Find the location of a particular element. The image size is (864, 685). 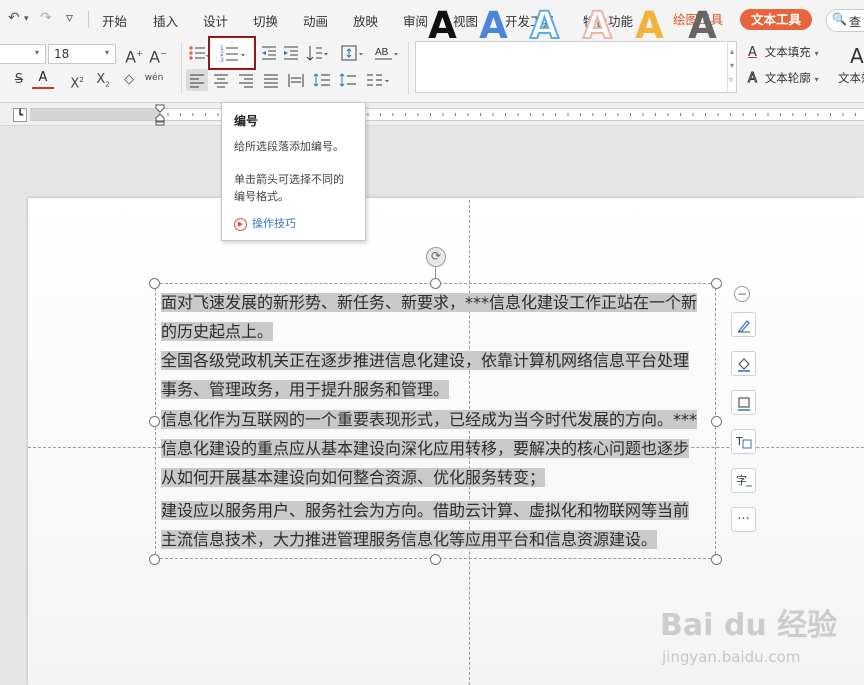

text-format-icon: 字 is located at coordinates (744, 480).